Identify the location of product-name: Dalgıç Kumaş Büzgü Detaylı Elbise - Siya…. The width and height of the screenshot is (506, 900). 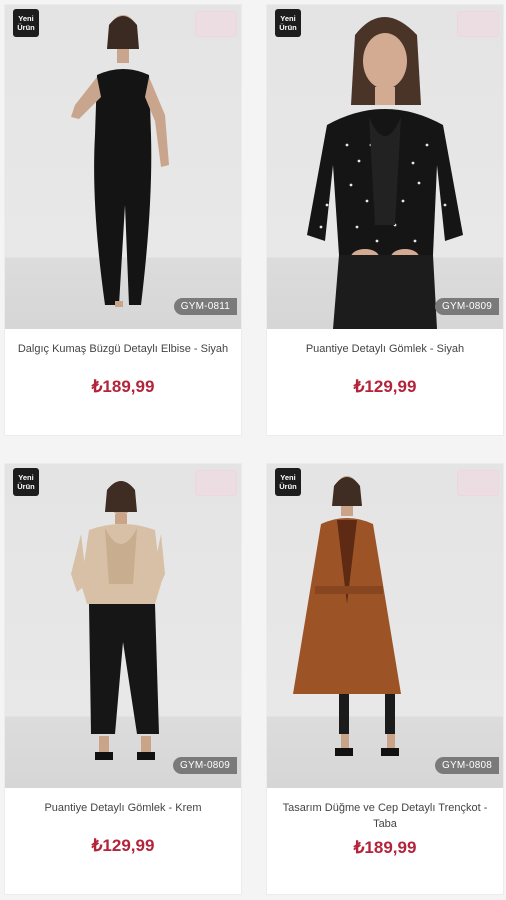
(123, 349).